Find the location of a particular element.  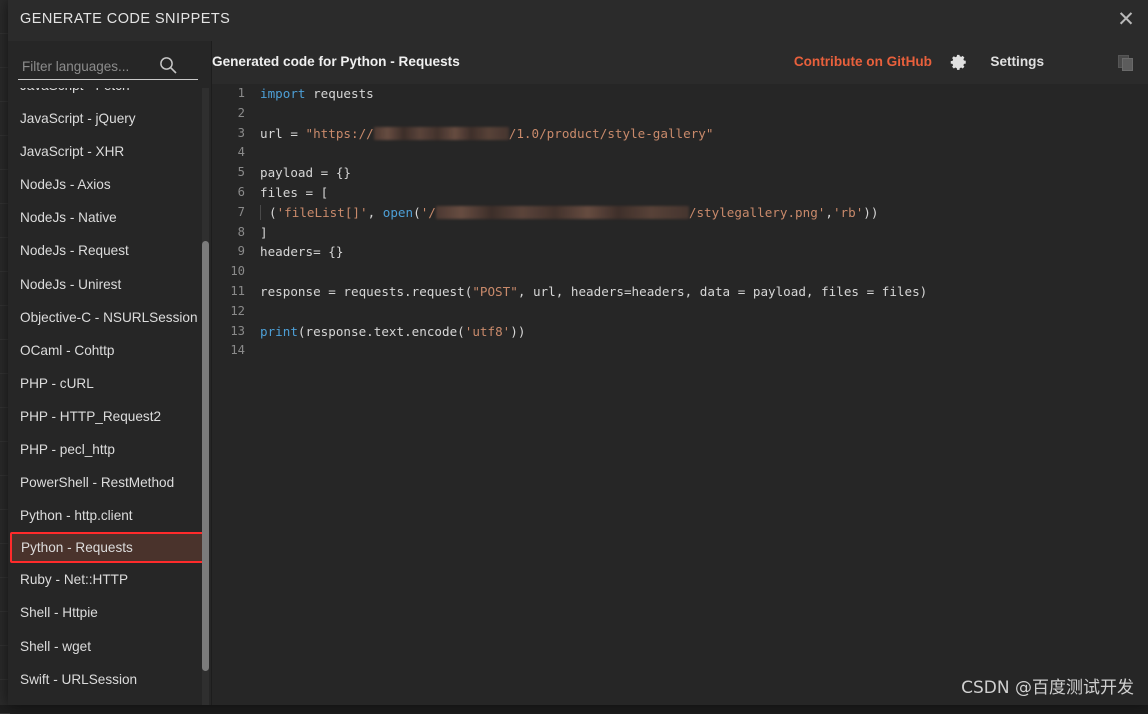

sidebar-item: NodeJs - Native is located at coordinates (109, 217).